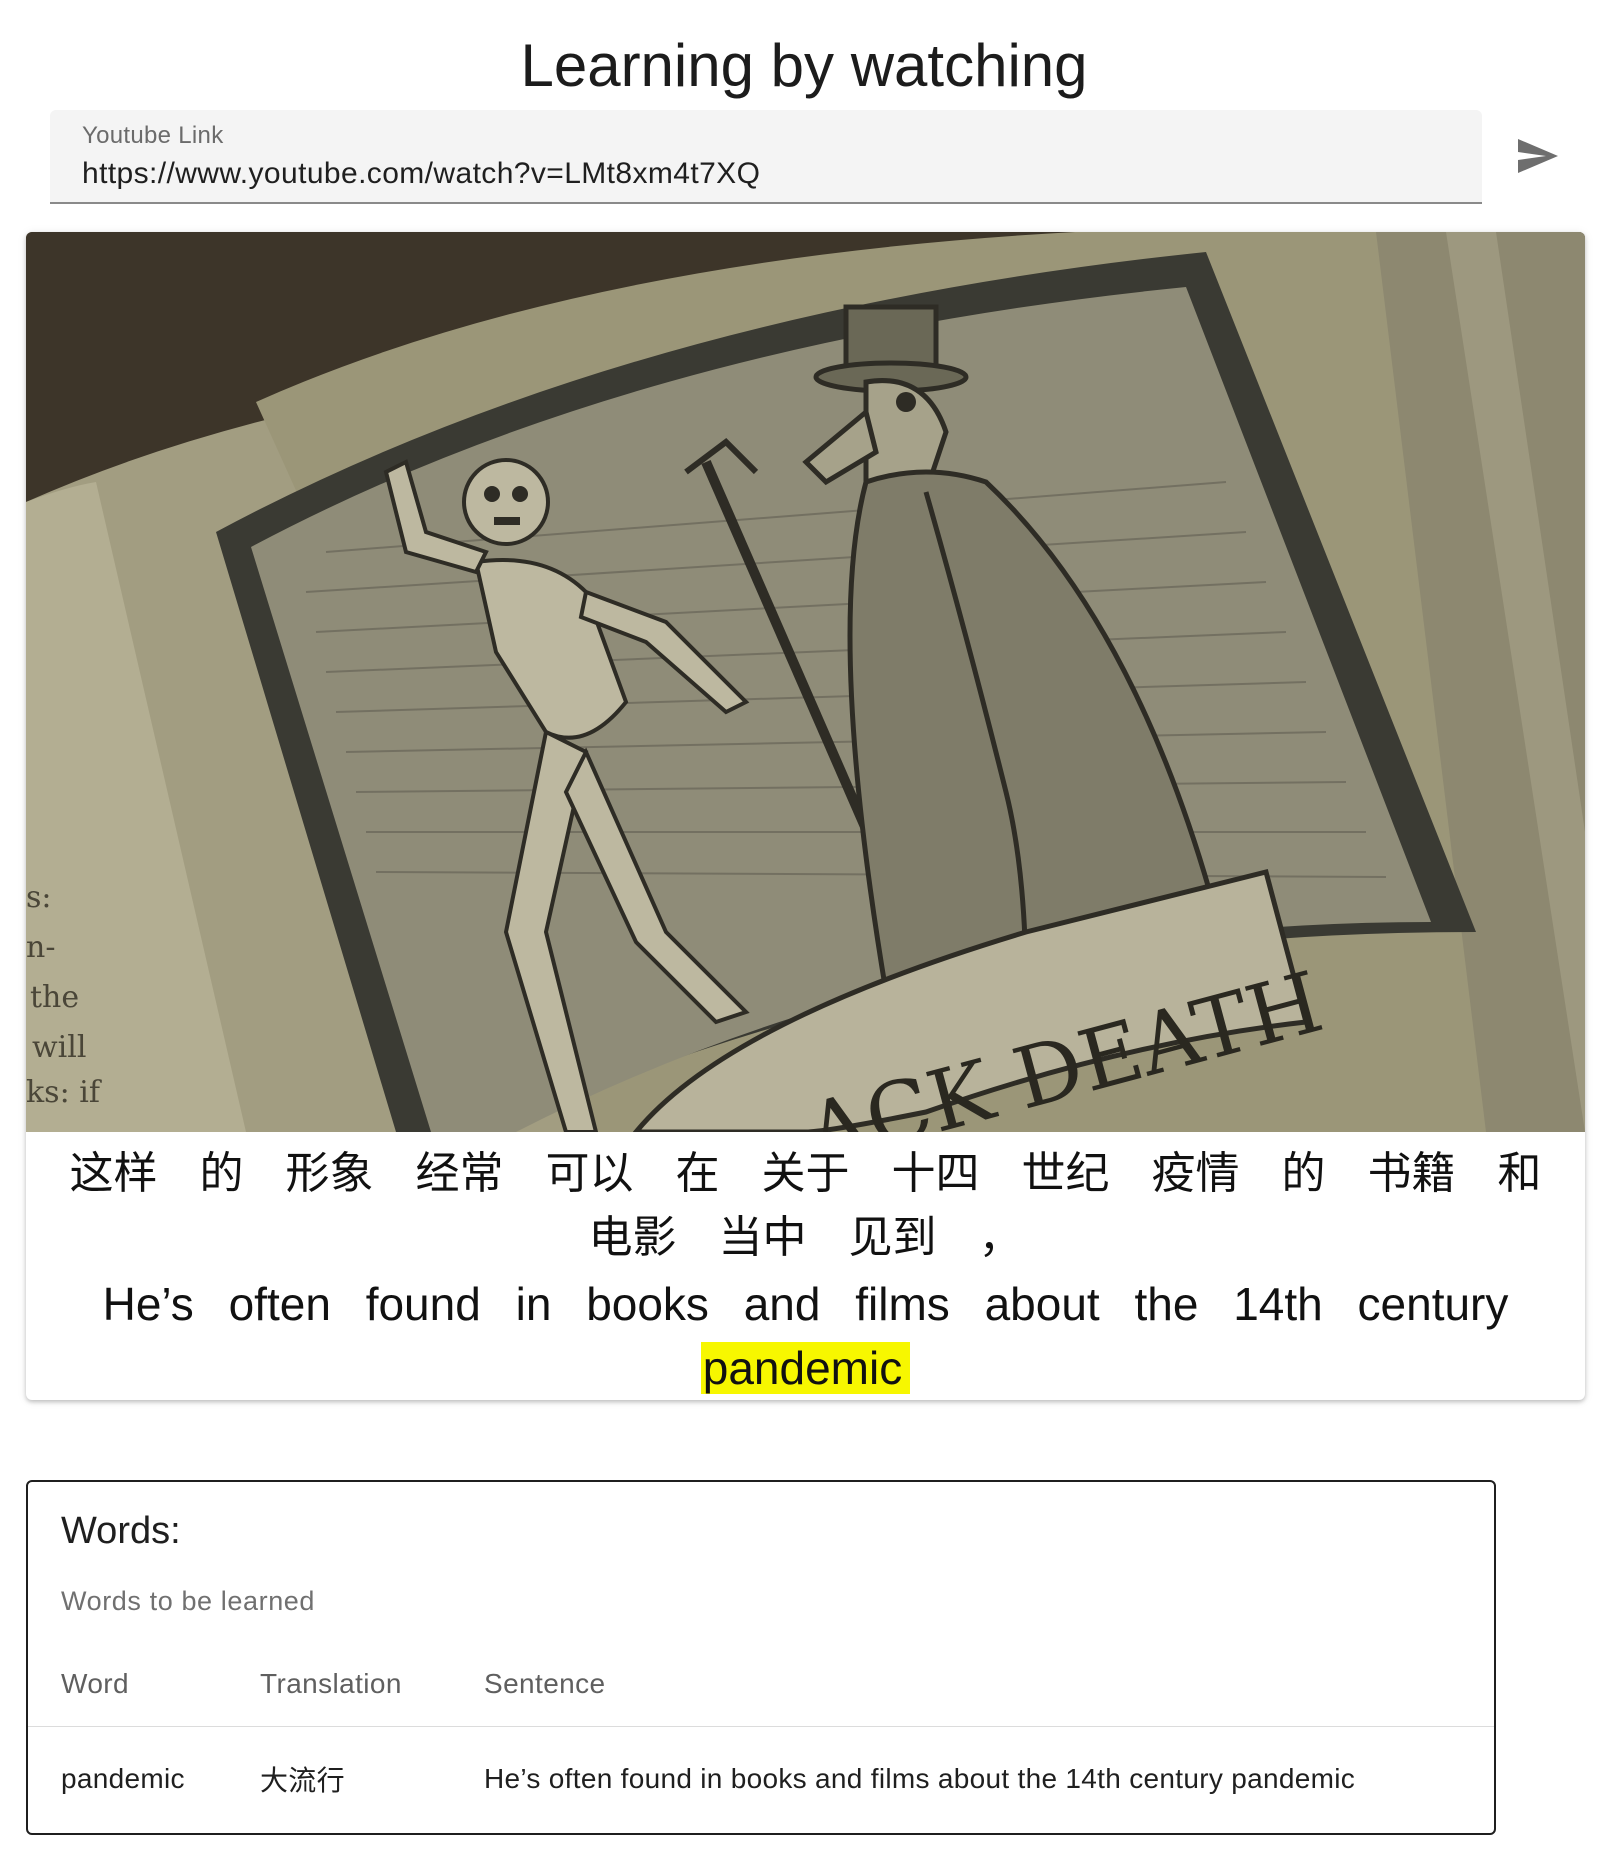  What do you see at coordinates (280, 1304) in the screenshot?
I see `english-subtitle-word: often` at bounding box center [280, 1304].